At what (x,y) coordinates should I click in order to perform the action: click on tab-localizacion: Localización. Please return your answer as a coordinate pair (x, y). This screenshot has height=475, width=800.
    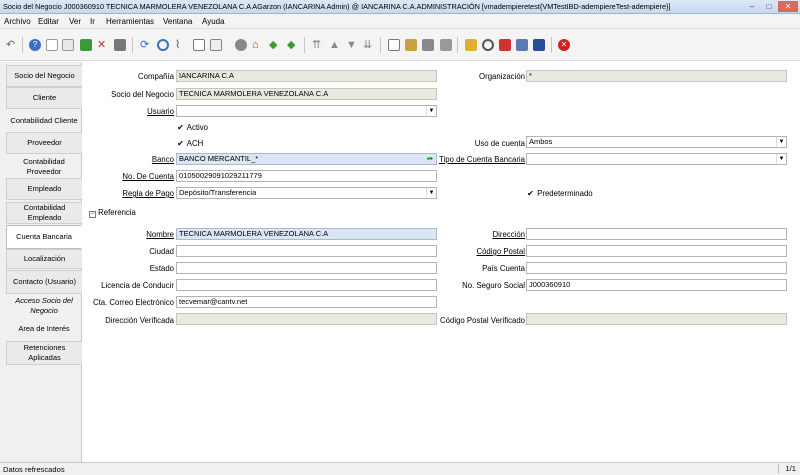
    Looking at the image, I should click on (44, 259).